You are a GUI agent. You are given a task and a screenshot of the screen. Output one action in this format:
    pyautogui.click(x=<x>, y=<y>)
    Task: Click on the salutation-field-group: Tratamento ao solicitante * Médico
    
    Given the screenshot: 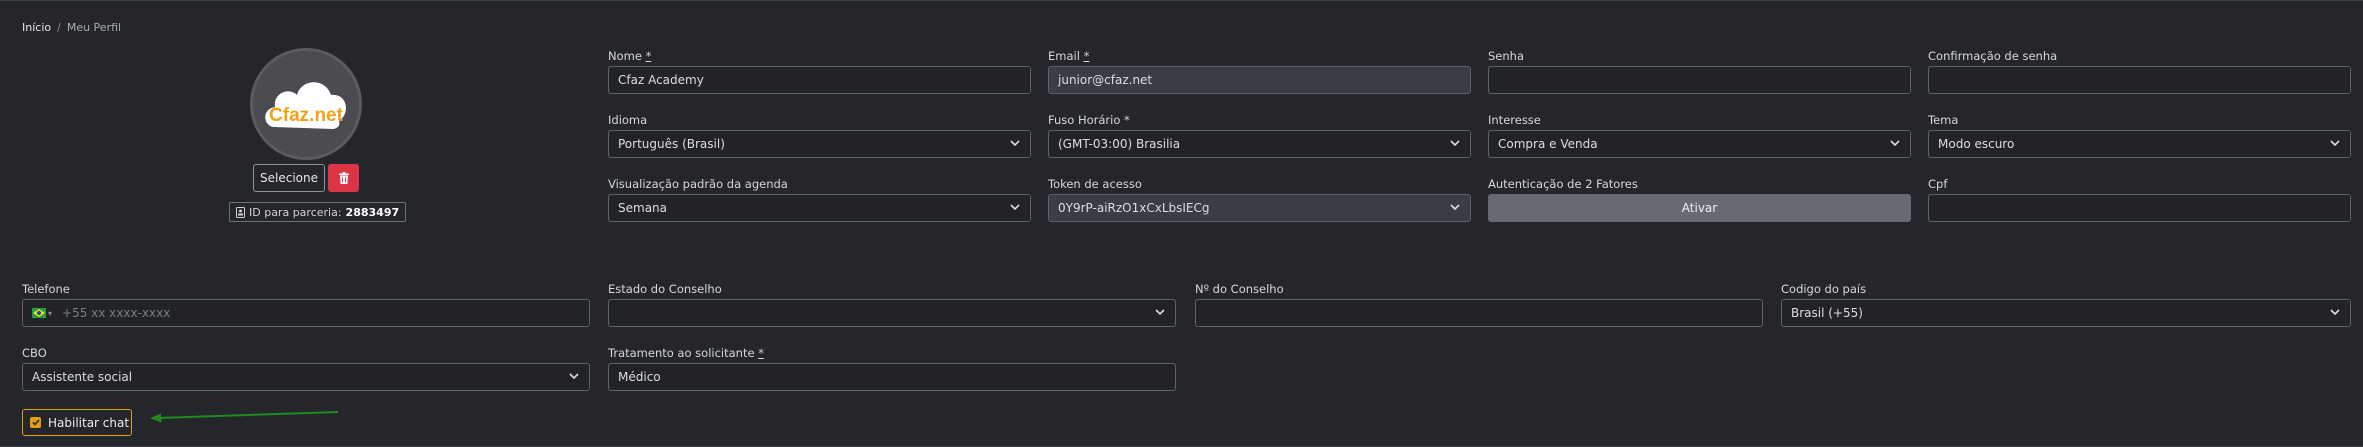 What is the action you would take?
    pyautogui.click(x=892, y=368)
    